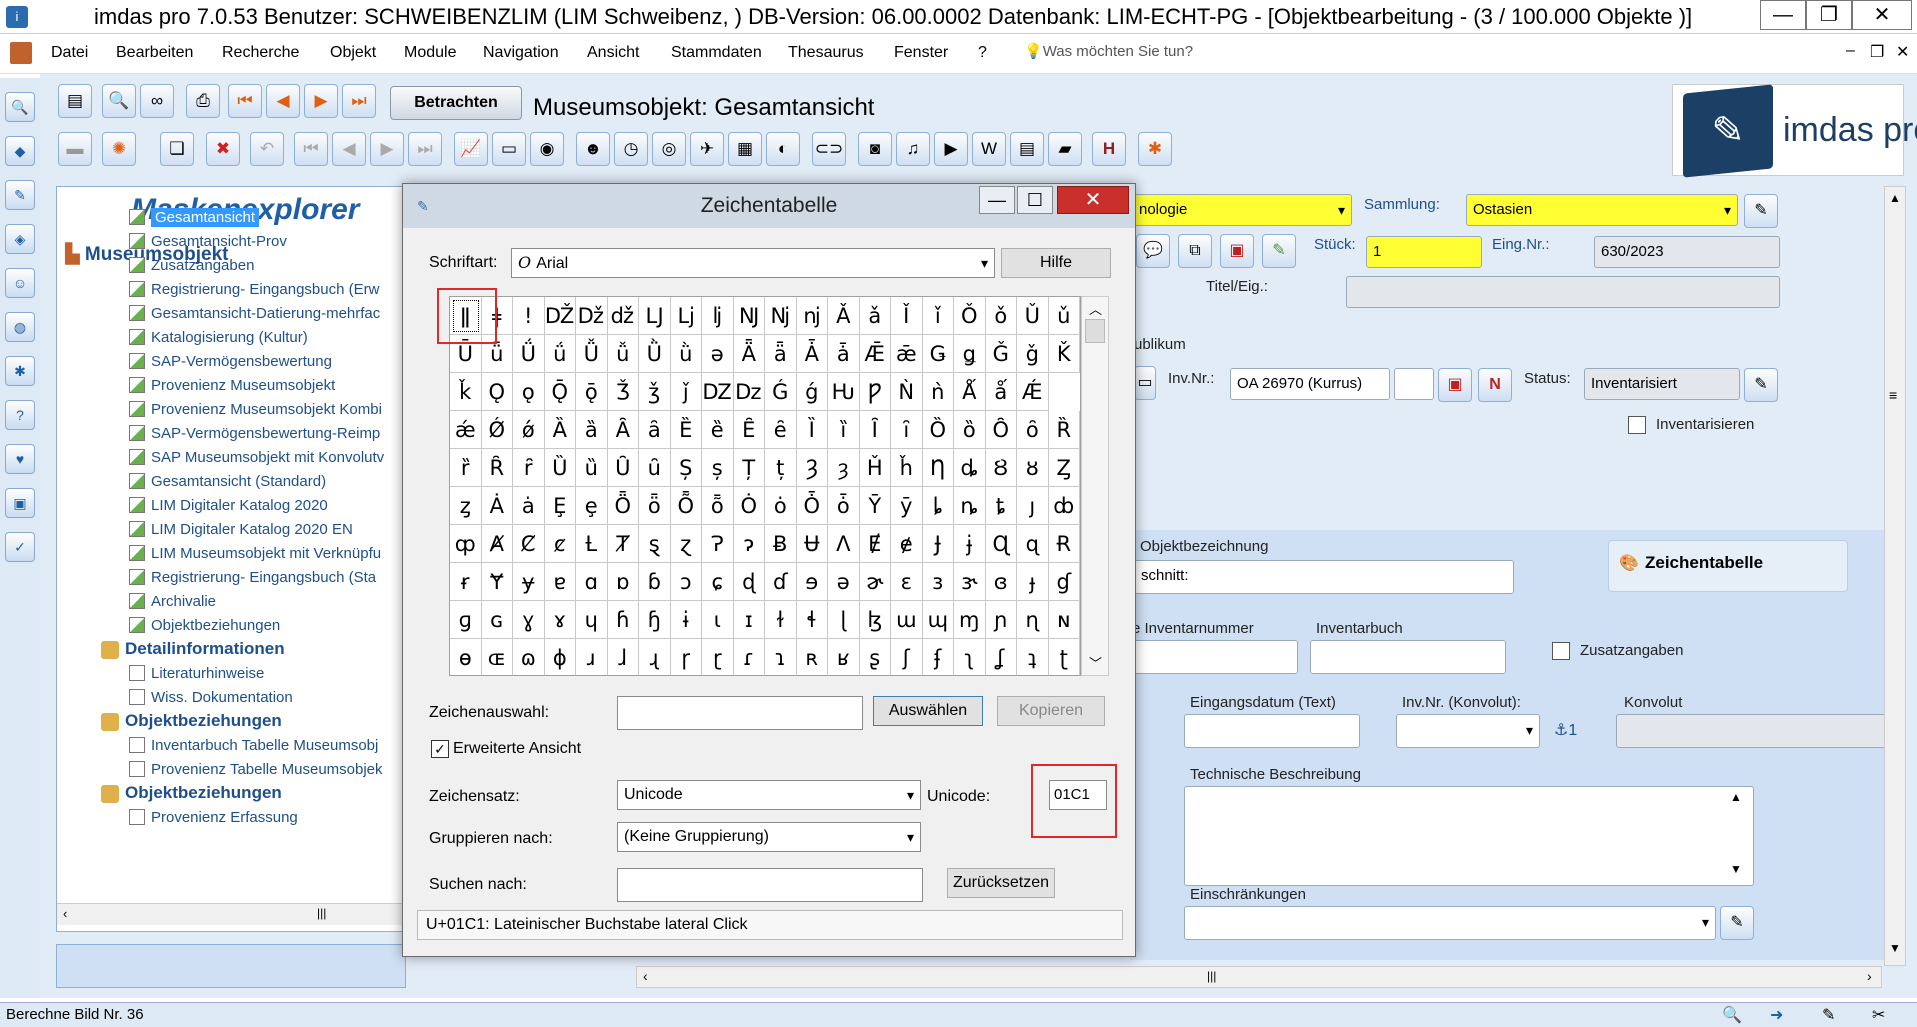  What do you see at coordinates (466, 392) in the screenshot?
I see `char-cell: ǩ` at bounding box center [466, 392].